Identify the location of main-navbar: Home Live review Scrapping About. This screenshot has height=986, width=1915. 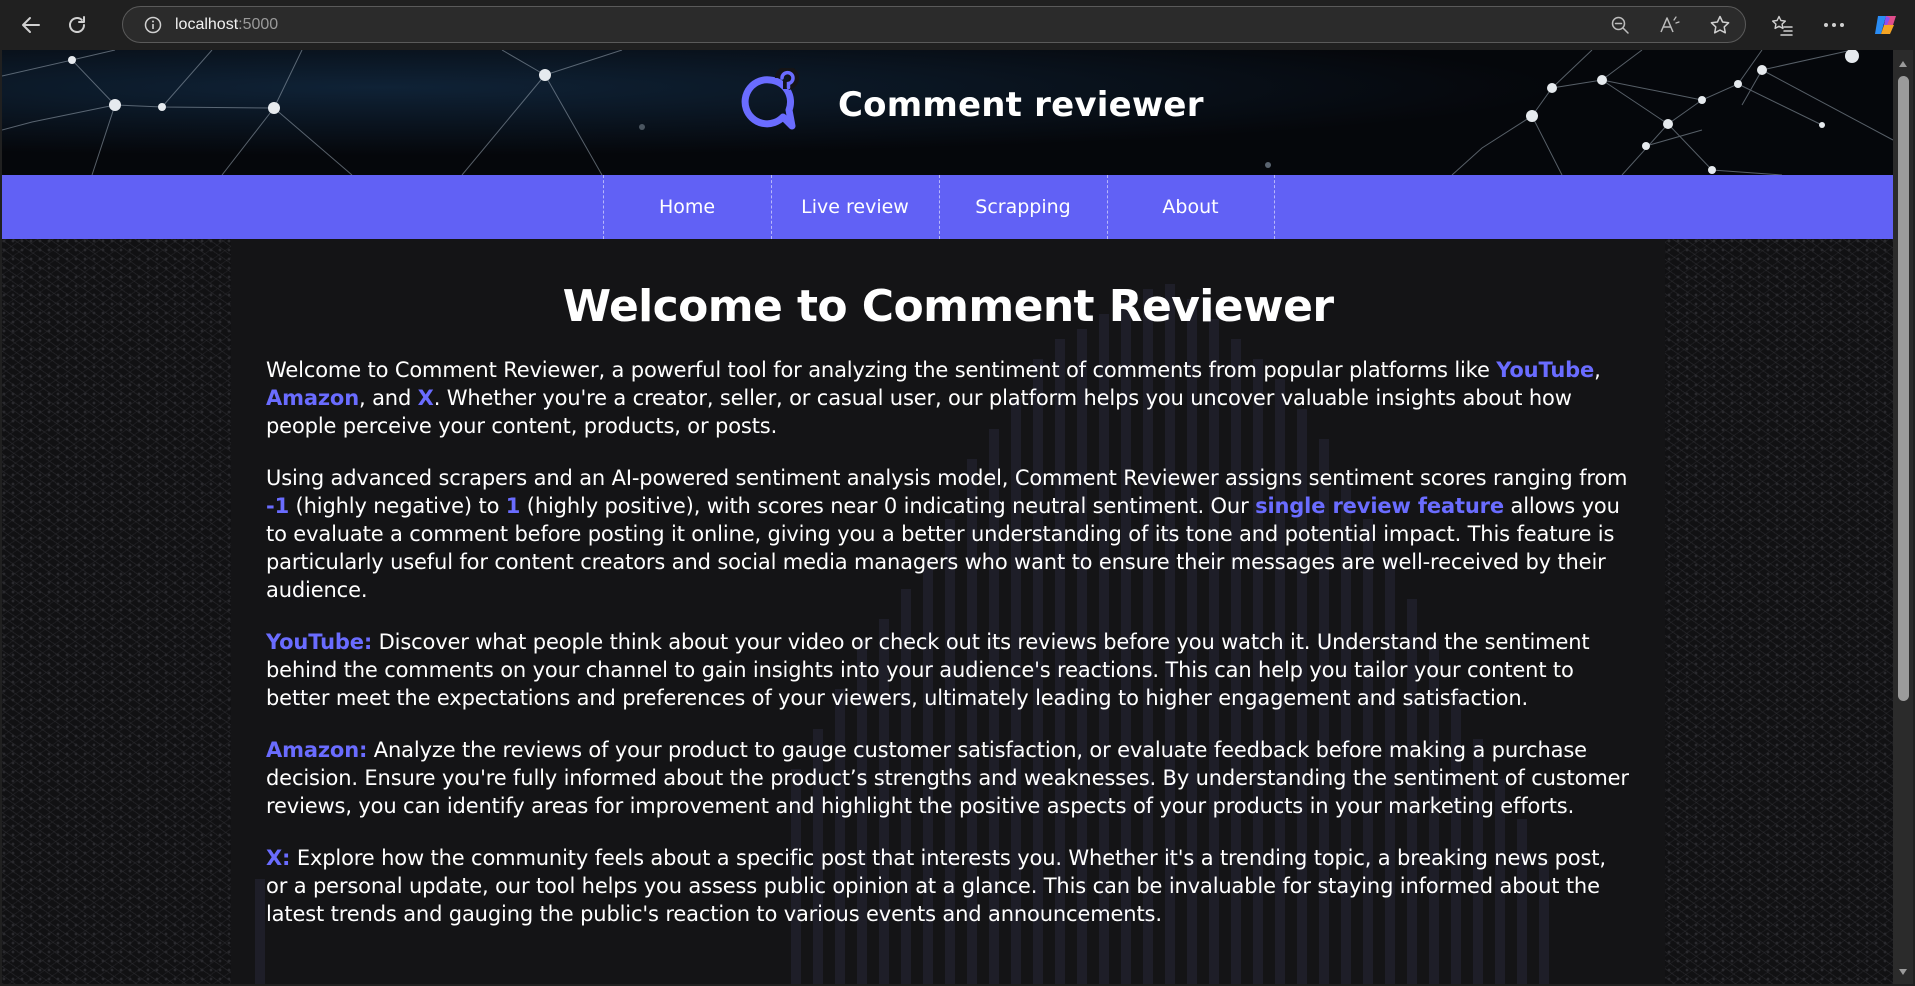
(947, 207).